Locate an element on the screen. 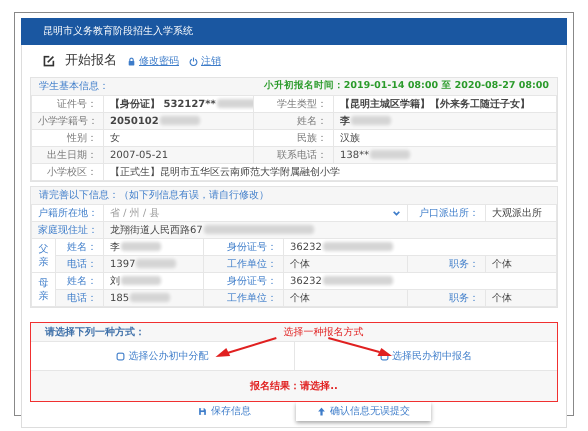 This screenshot has width=588, height=431. lock-icon is located at coordinates (131, 61).